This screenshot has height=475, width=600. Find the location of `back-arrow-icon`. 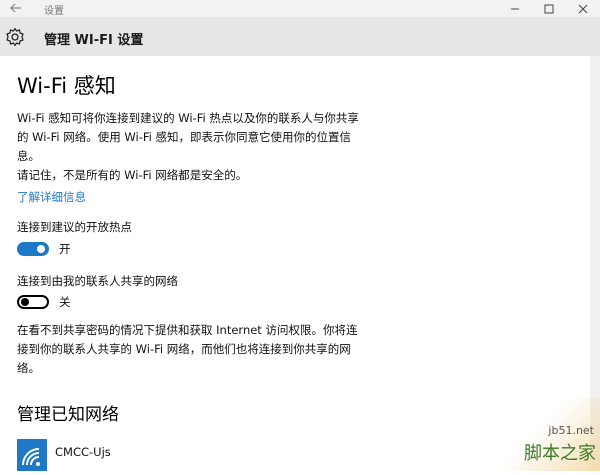

back-arrow-icon is located at coordinates (16, 8).